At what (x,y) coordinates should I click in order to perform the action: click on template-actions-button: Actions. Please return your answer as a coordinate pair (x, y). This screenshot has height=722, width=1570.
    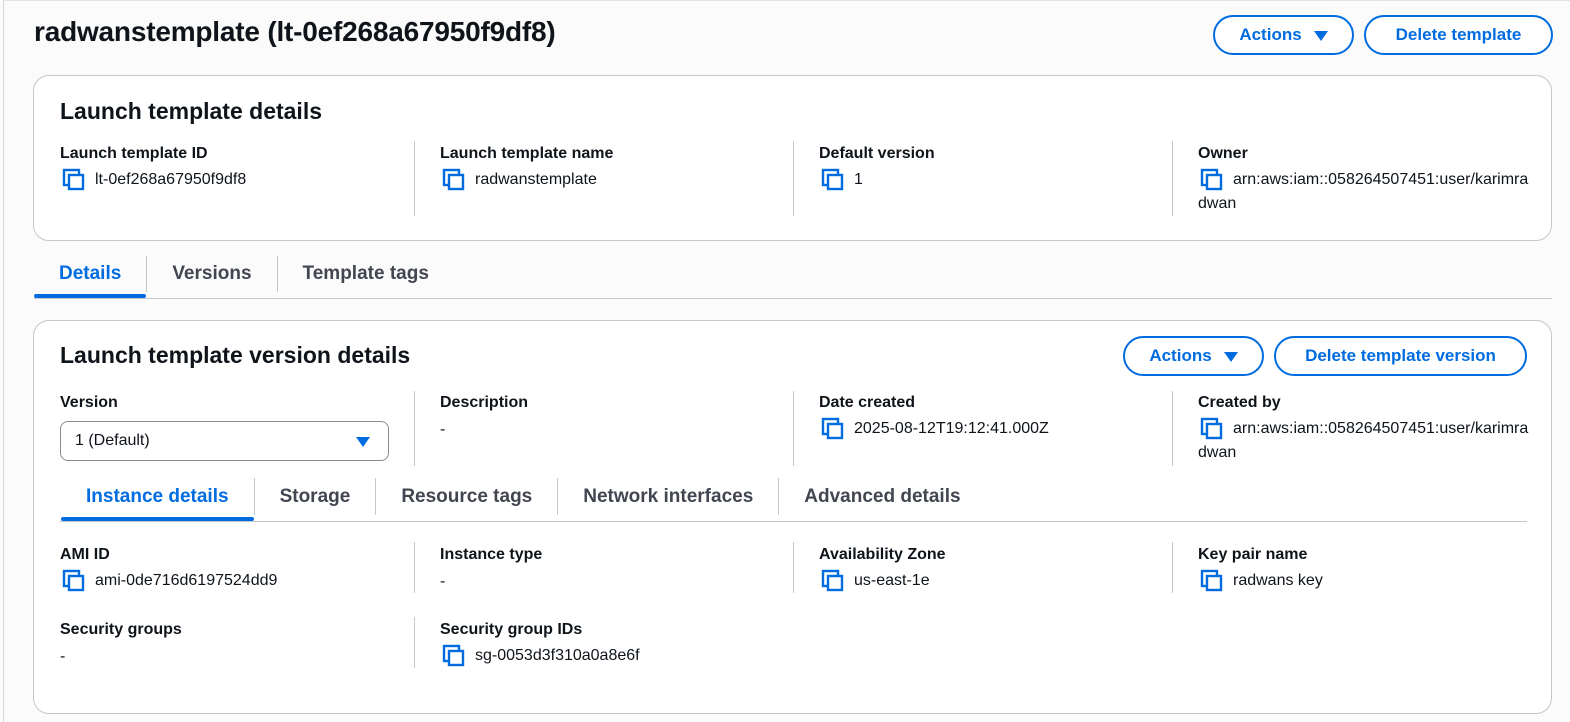
    Looking at the image, I should click on (1283, 35).